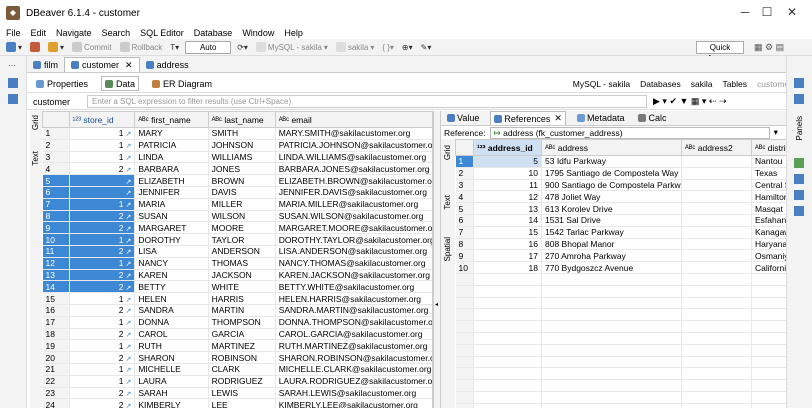 The height and width of the screenshot is (408, 812). What do you see at coordinates (56, 310) in the screenshot?
I see `row-number: 16` at bounding box center [56, 310].